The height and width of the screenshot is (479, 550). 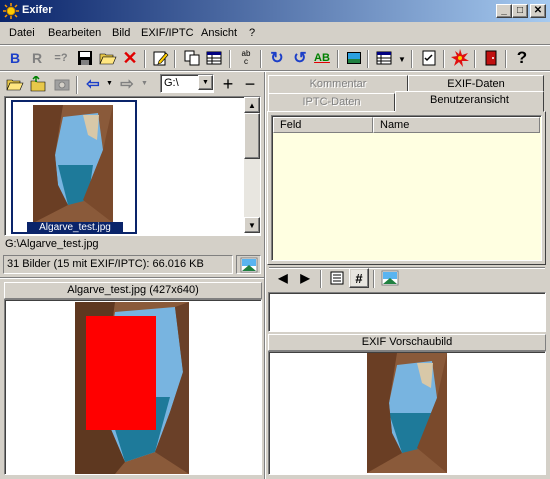 What do you see at coordinates (15, 58) in the screenshot?
I see `bold-b-button: B` at bounding box center [15, 58].